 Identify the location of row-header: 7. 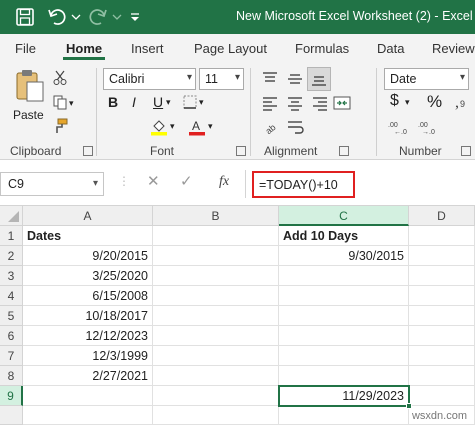
(11, 356).